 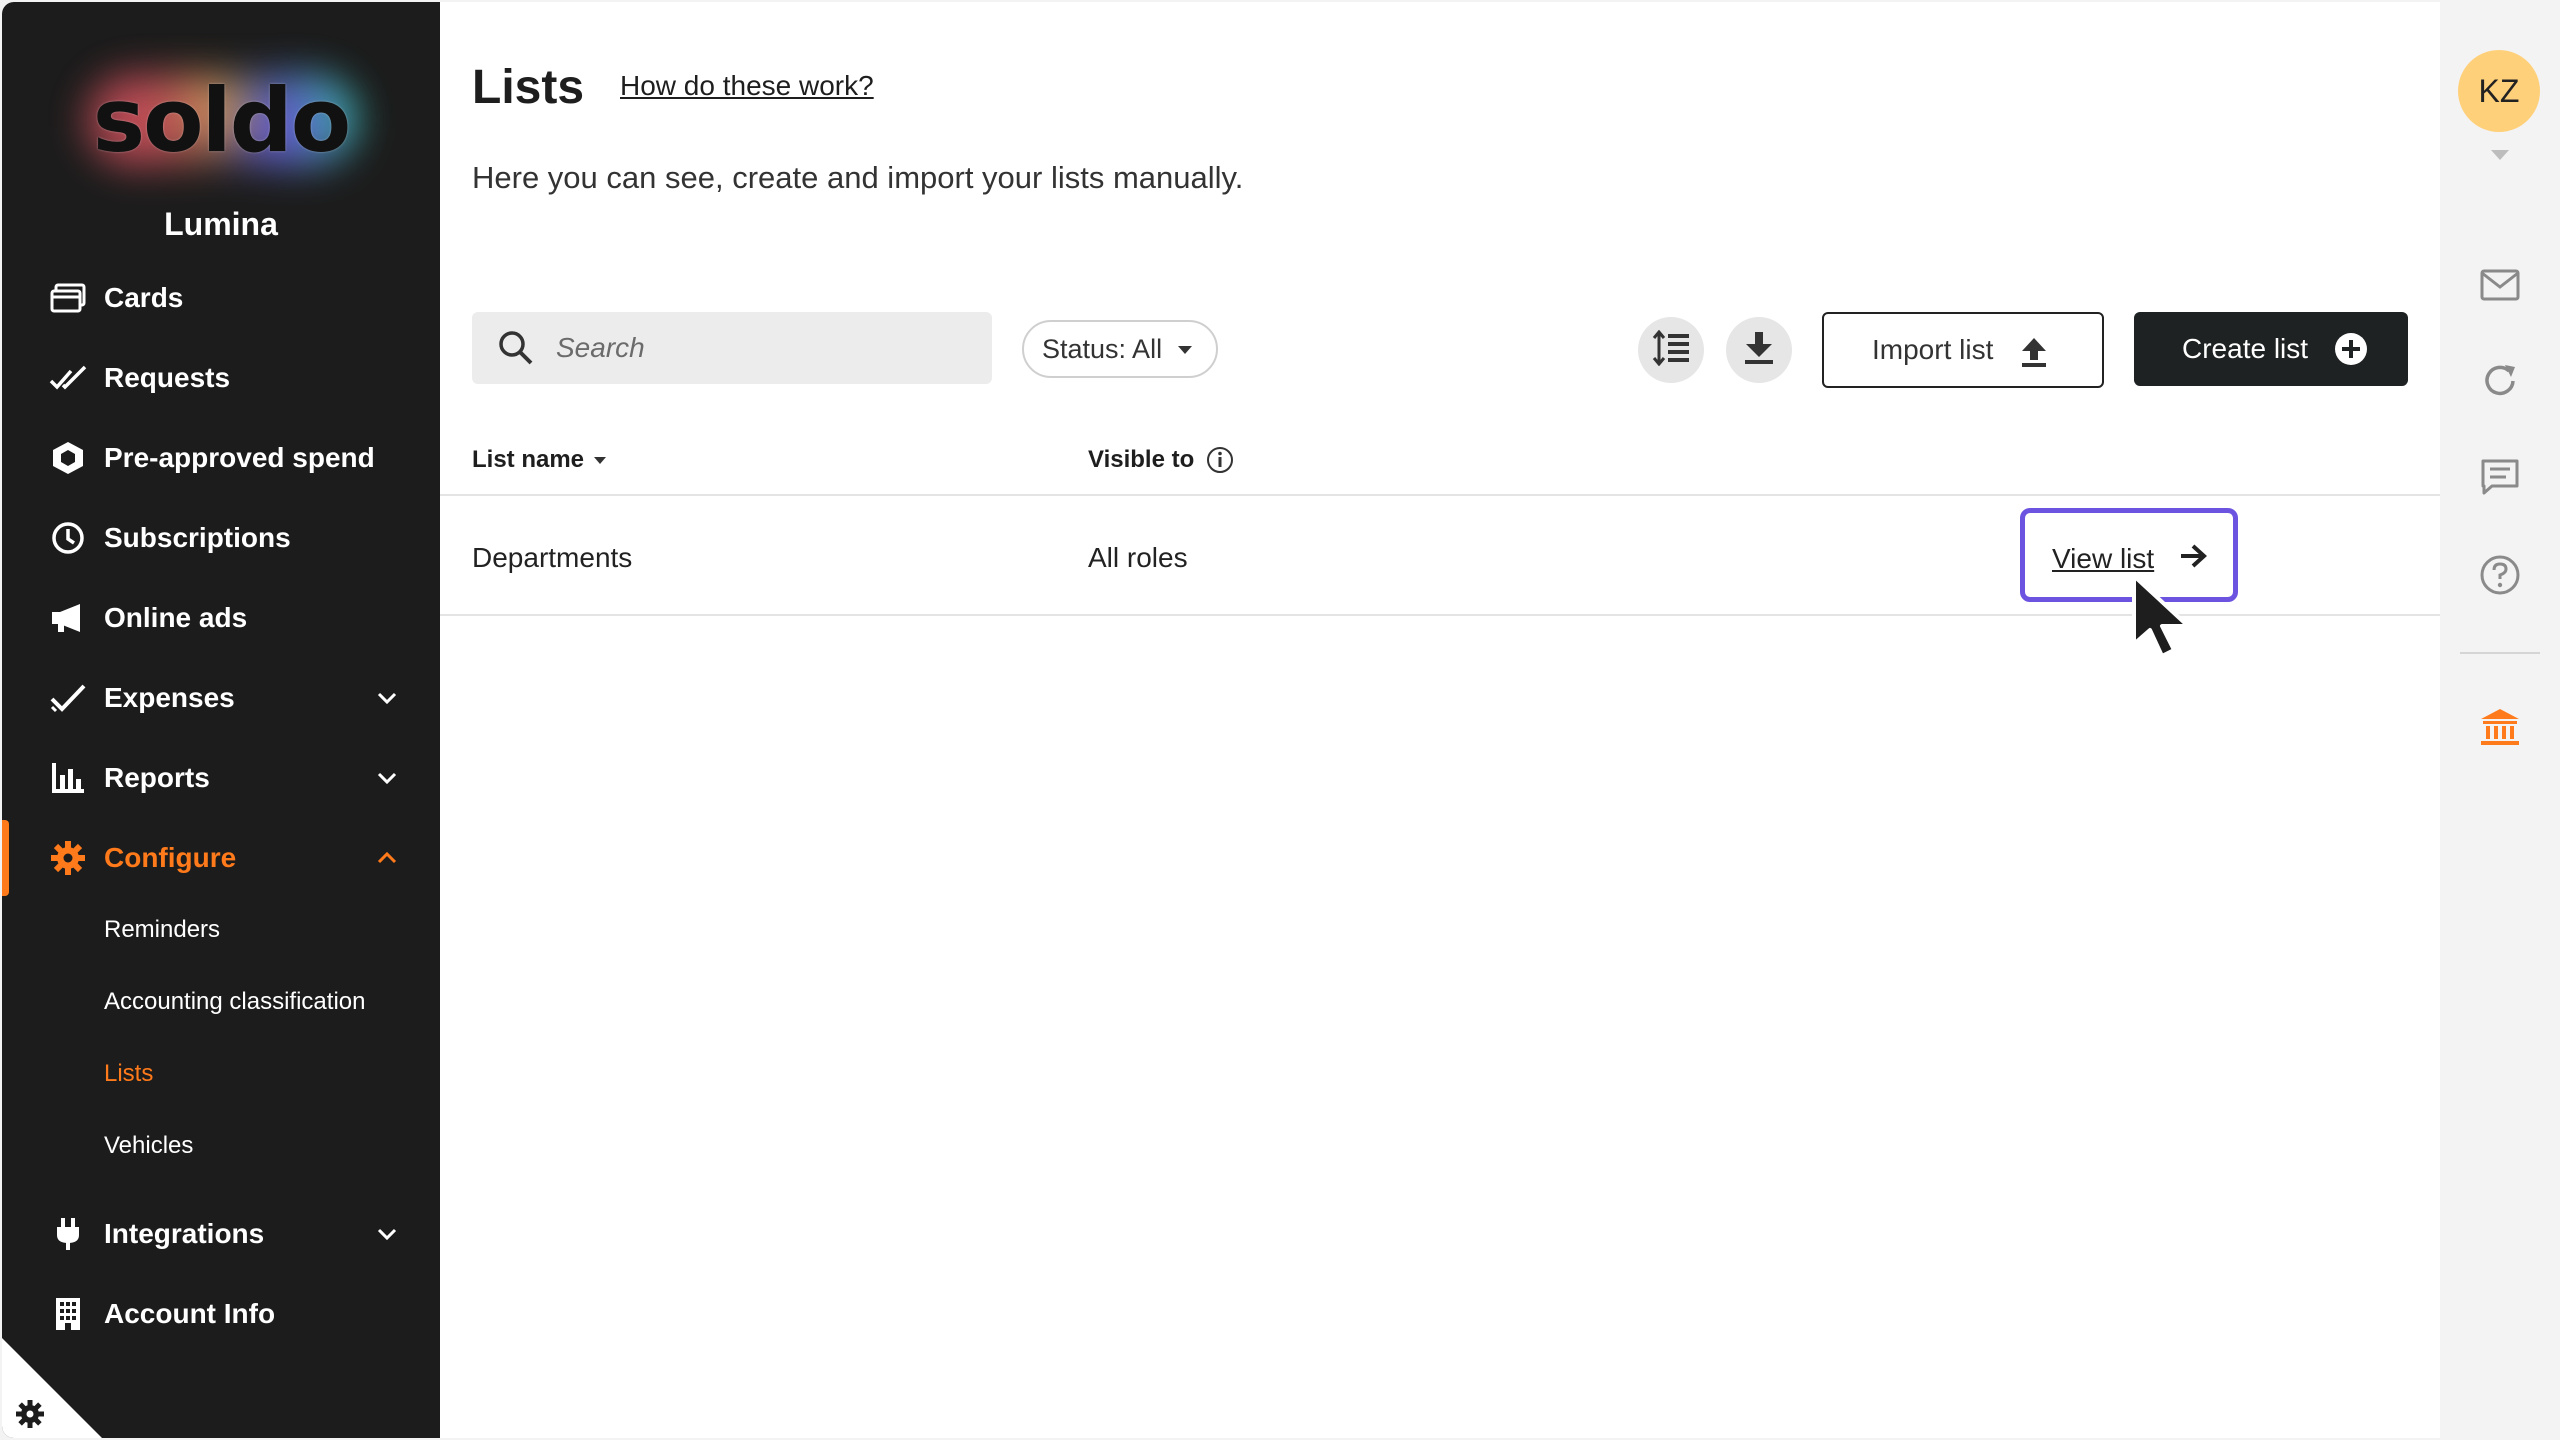 I want to click on column-header-visible-to: Visible to, so click(x=1161, y=460).